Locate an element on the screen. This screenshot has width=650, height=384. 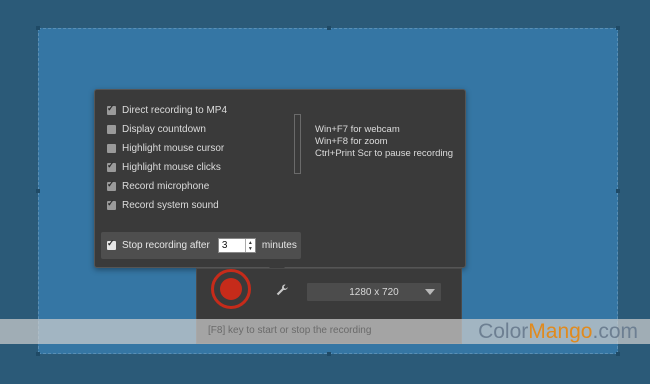
option-record-microphone: Record microphone is located at coordinates (158, 186).